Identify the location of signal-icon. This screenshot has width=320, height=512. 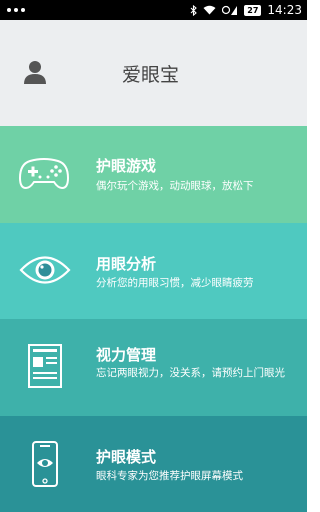
(230, 10).